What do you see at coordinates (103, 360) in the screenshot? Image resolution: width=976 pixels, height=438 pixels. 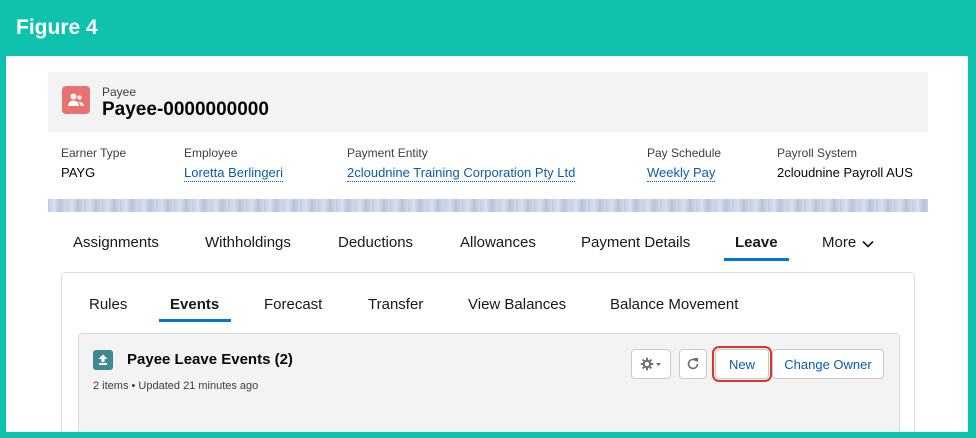 I see `leave-event-icon` at bounding box center [103, 360].